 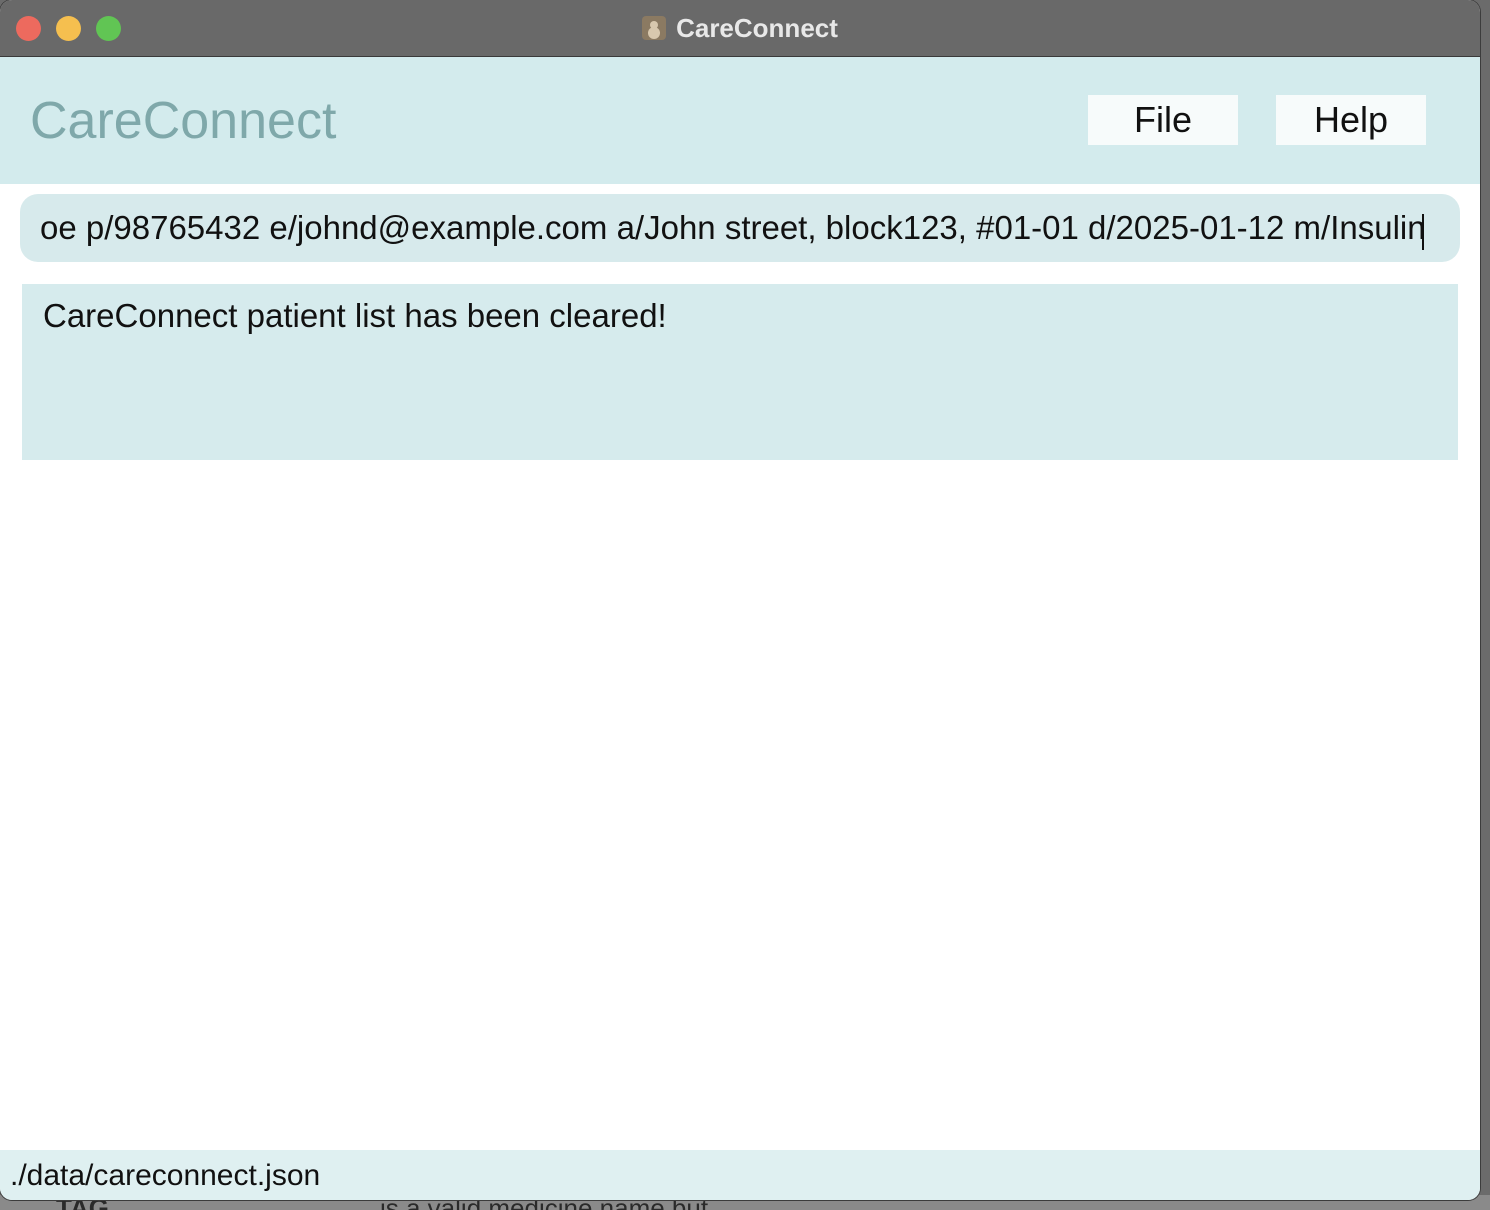 What do you see at coordinates (740, 120) in the screenshot?
I see `app-header: CareConnect File Help` at bounding box center [740, 120].